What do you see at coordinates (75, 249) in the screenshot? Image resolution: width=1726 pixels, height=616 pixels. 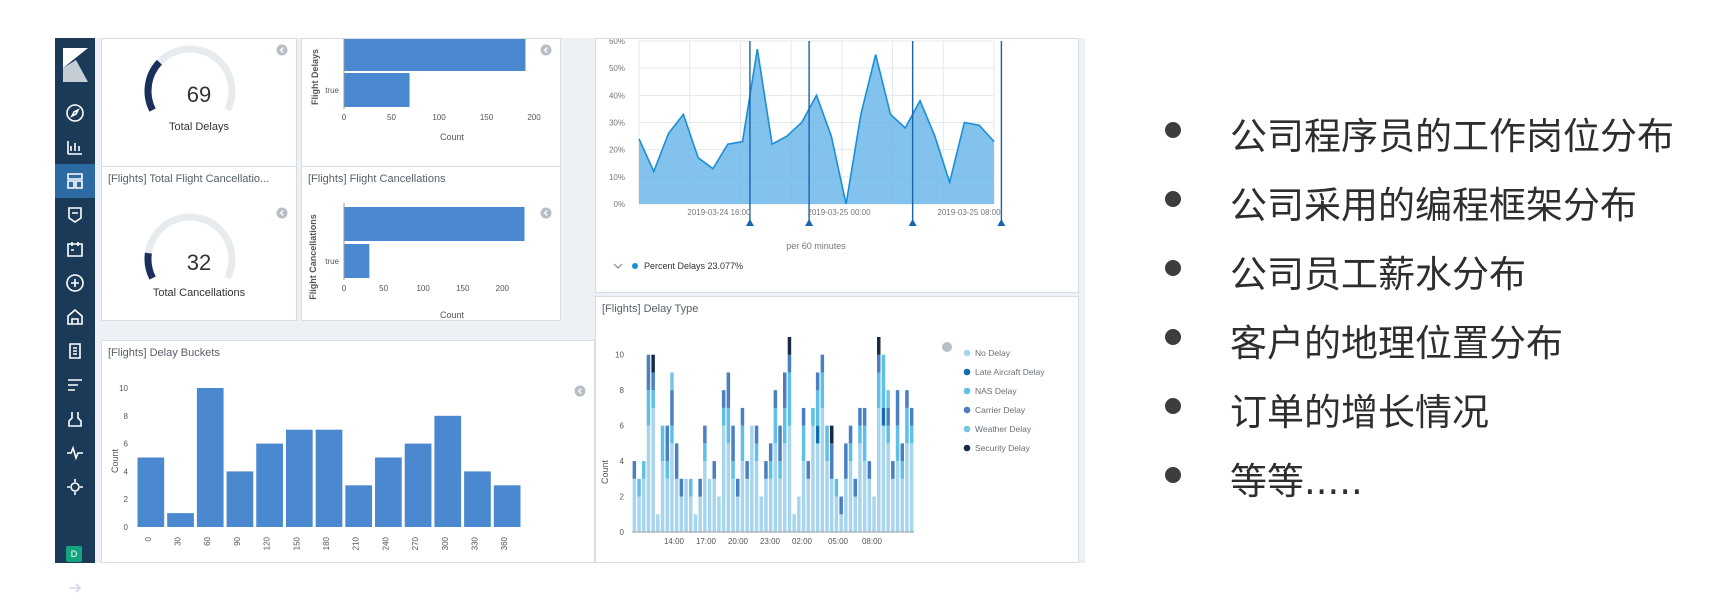 I see `maps-icon` at bounding box center [75, 249].